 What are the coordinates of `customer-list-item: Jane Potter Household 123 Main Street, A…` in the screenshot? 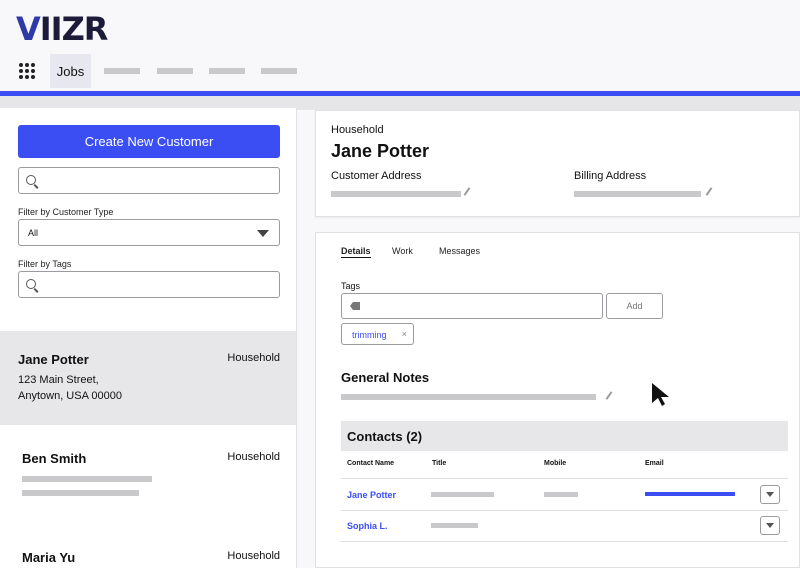 It's located at (148, 378).